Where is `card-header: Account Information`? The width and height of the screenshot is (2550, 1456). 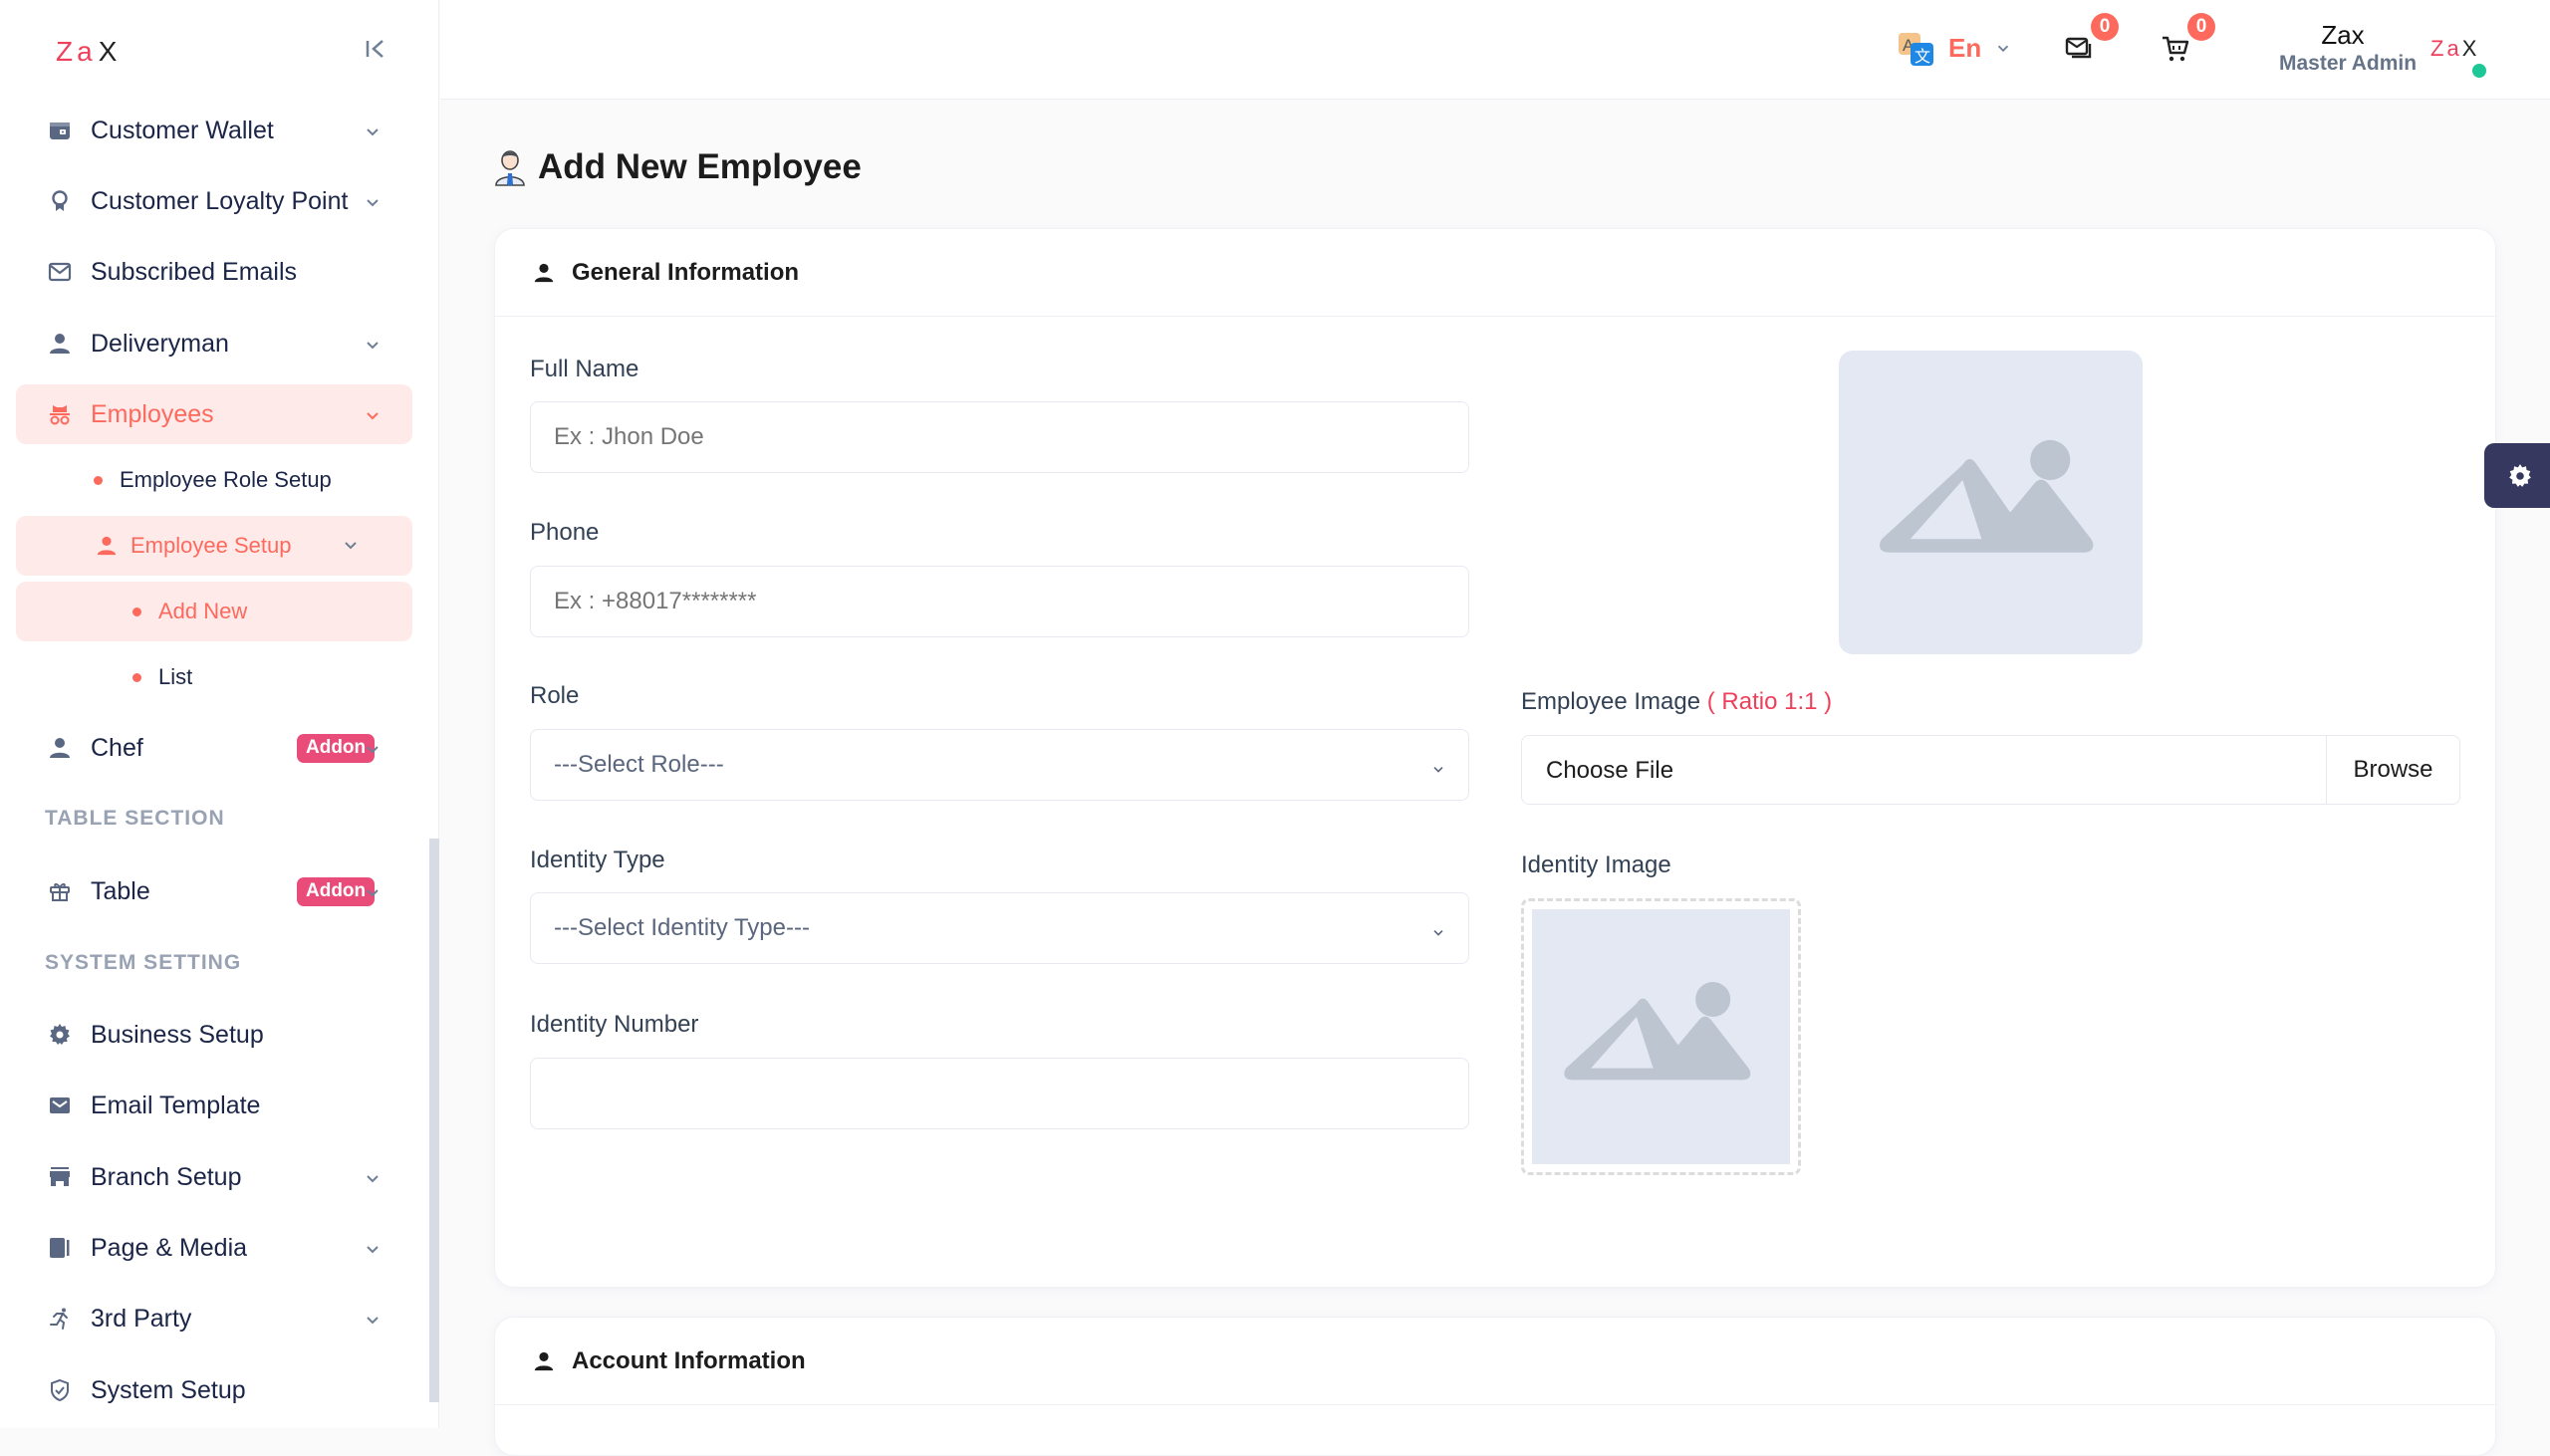
card-header: Account Information is located at coordinates (1495, 1361).